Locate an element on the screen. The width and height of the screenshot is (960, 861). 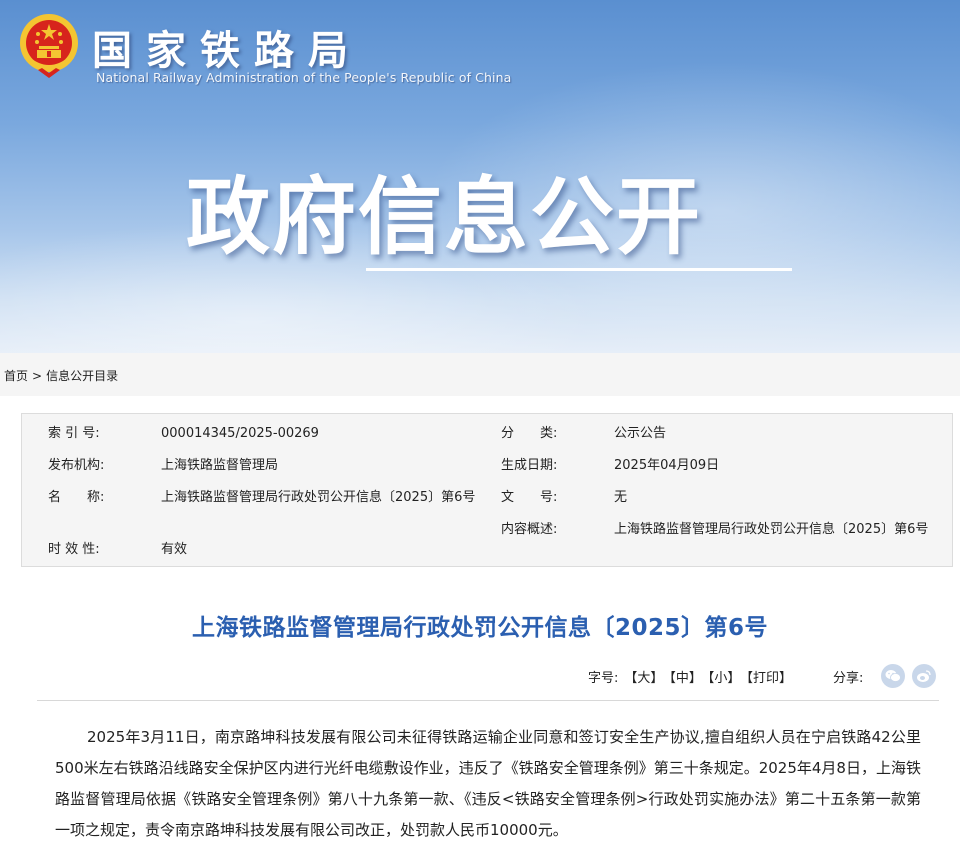
summary-label: 内容概述: is located at coordinates (529, 529).